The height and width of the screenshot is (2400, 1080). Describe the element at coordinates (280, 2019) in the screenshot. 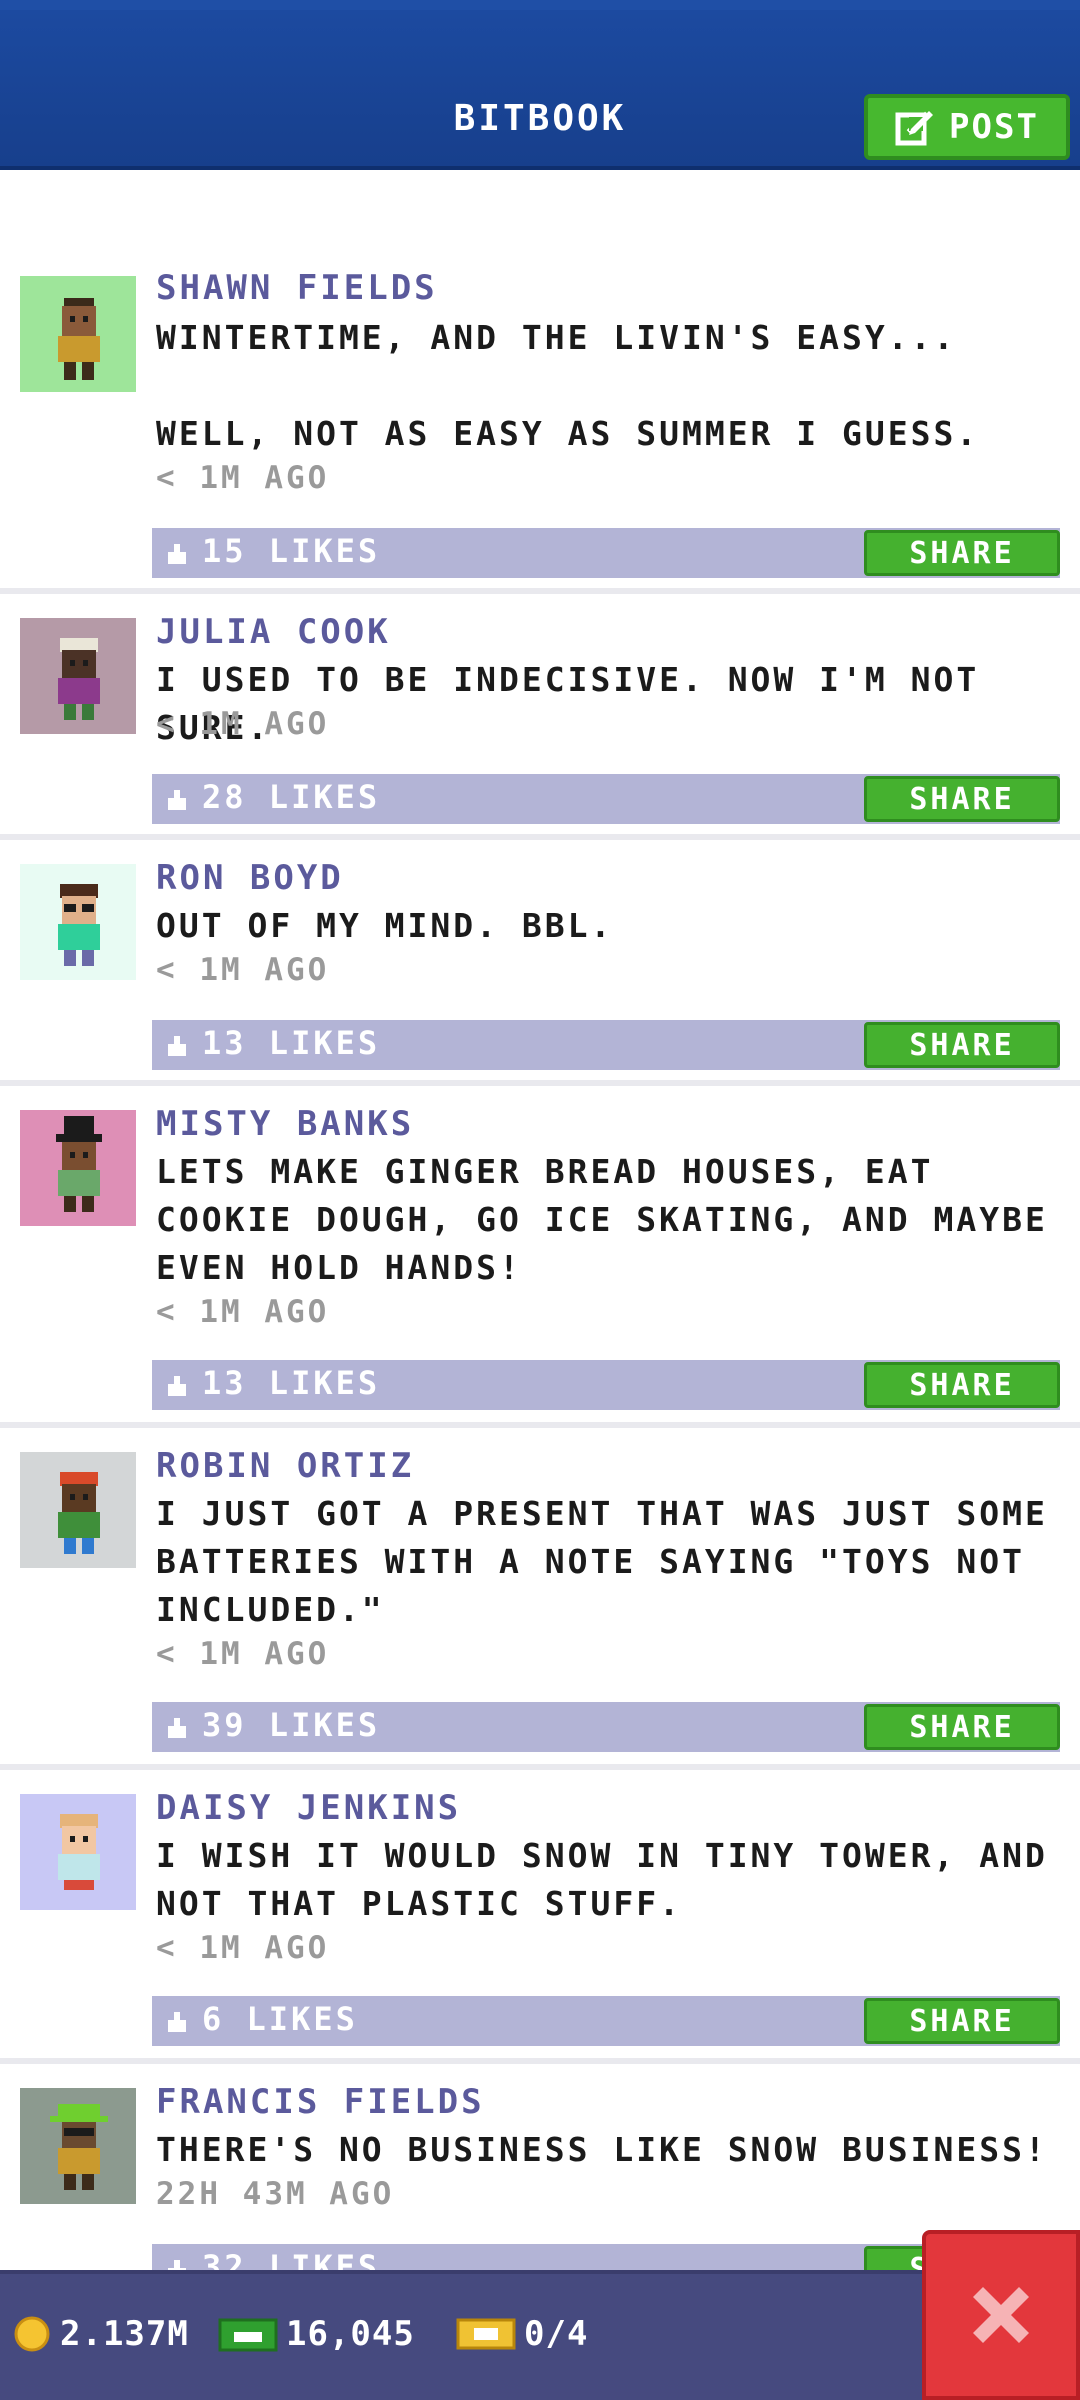

I see `likes-count: 6 LIKES` at that location.